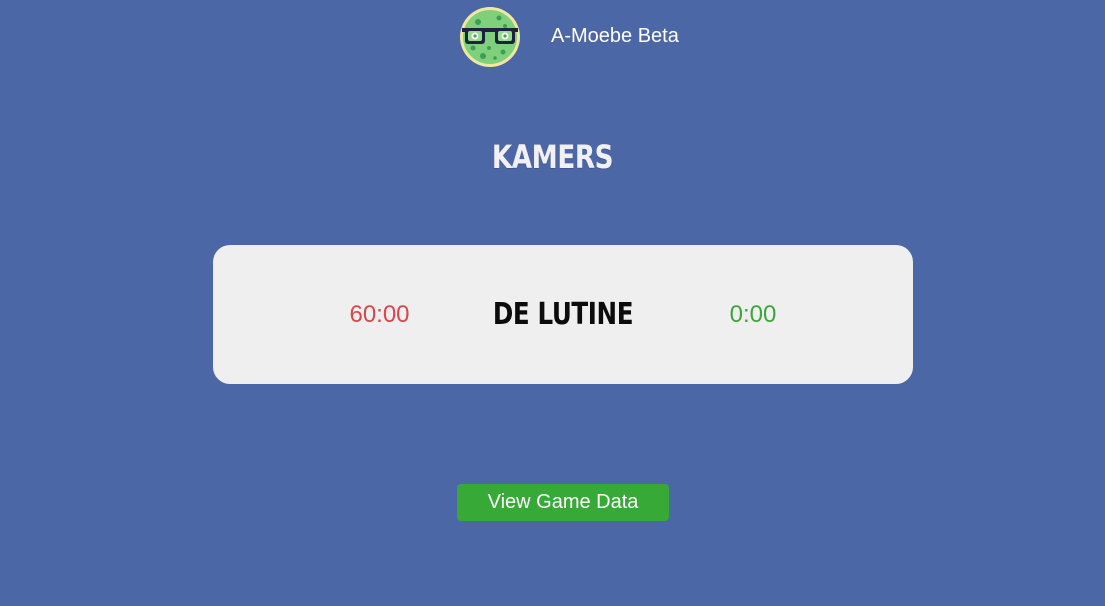 This screenshot has width=1105, height=606. Describe the element at coordinates (490, 37) in the screenshot. I see `amoeba-logo-icon` at that location.